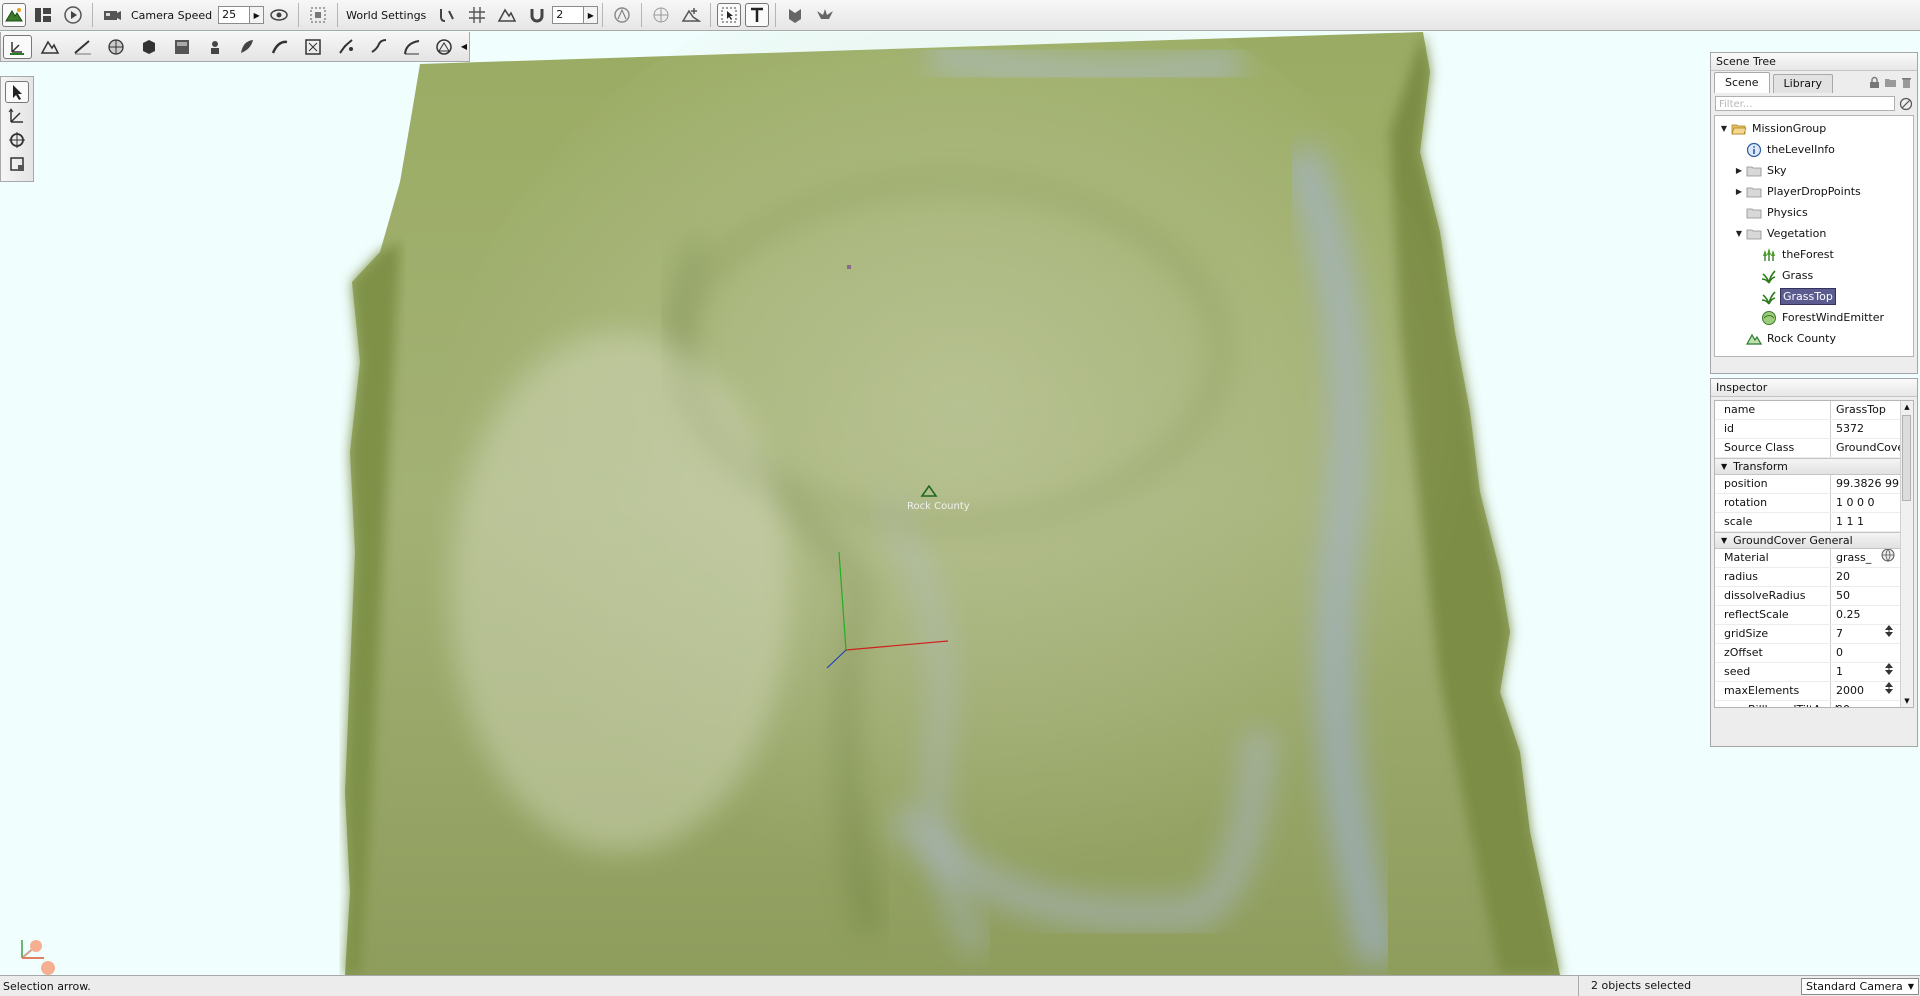 This screenshot has width=1920, height=996. I want to click on snap-size-input: 2, so click(568, 15).